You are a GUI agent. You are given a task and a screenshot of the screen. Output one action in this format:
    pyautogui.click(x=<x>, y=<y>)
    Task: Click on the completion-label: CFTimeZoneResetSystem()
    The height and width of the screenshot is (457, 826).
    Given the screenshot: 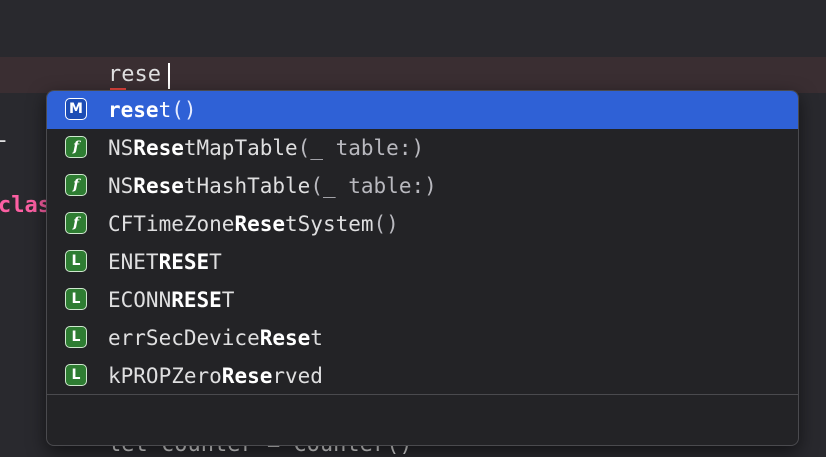 What is the action you would take?
    pyautogui.click(x=253, y=224)
    